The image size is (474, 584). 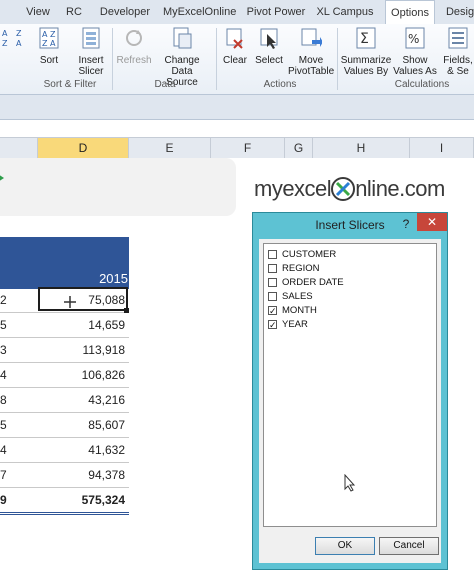 I want to click on clear-button: Clear, so click(x=235, y=46).